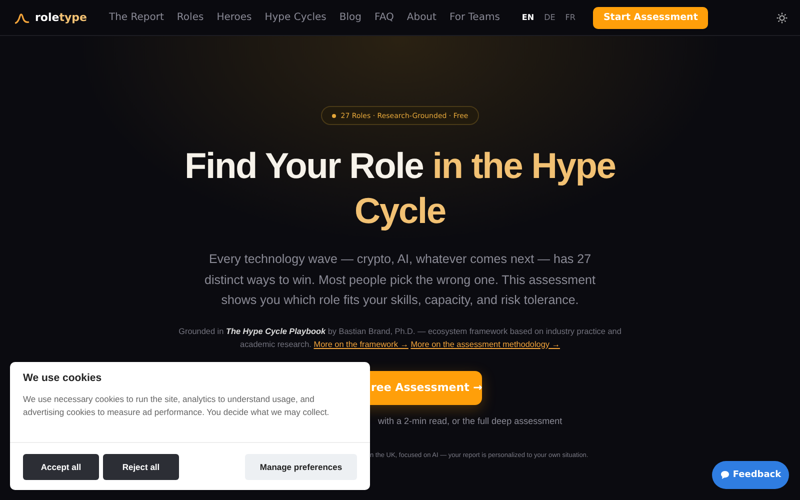  I want to click on source-note: Grounded in The Hype Cycle Playbook by Bastian Brand, Ph.D. — ecosystem framework based on industry practice and academic research. More on the framework → More on the assessment methodology →, so click(400, 338).